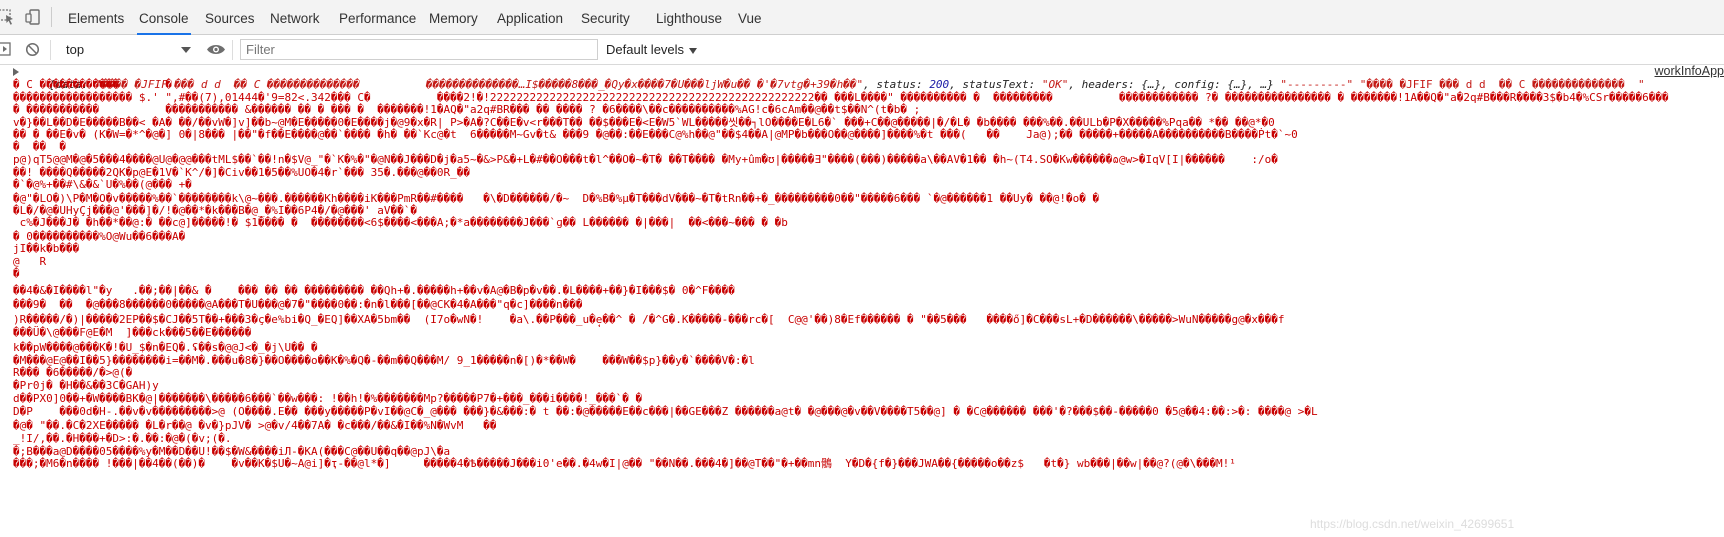 The image size is (1724, 537). Describe the element at coordinates (5, 49) in the screenshot. I see `show-sidebar-icon` at that location.